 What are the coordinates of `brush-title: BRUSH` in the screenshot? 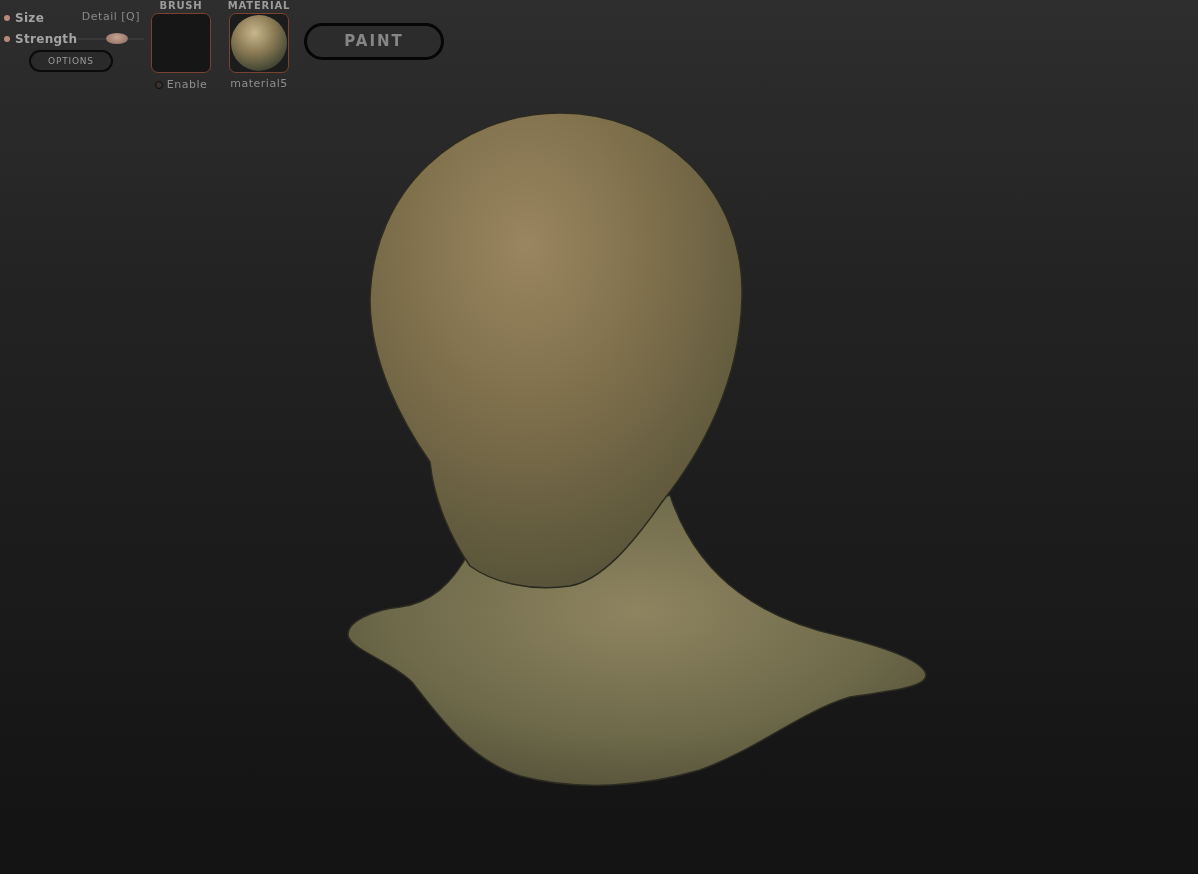 It's located at (181, 6).